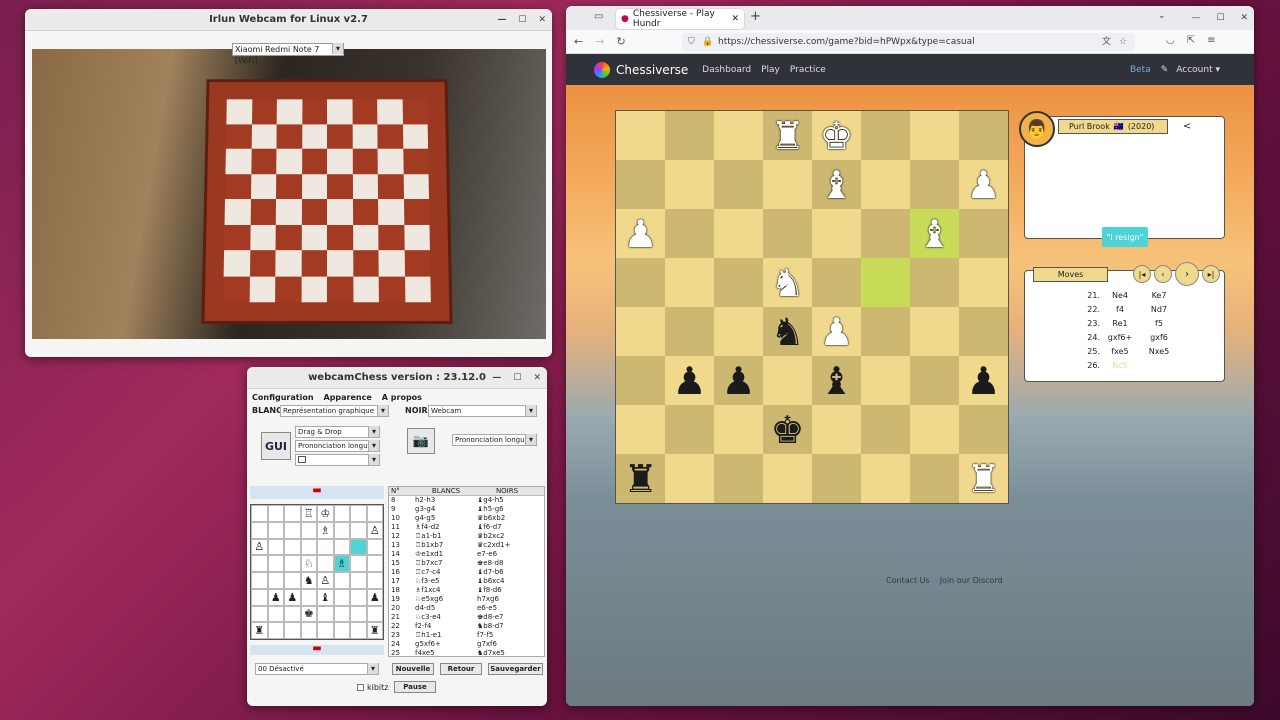 This screenshot has height=720, width=1280. I want to click on table-row: 10 g4-g5 ♛b6xb2, so click(466, 518).